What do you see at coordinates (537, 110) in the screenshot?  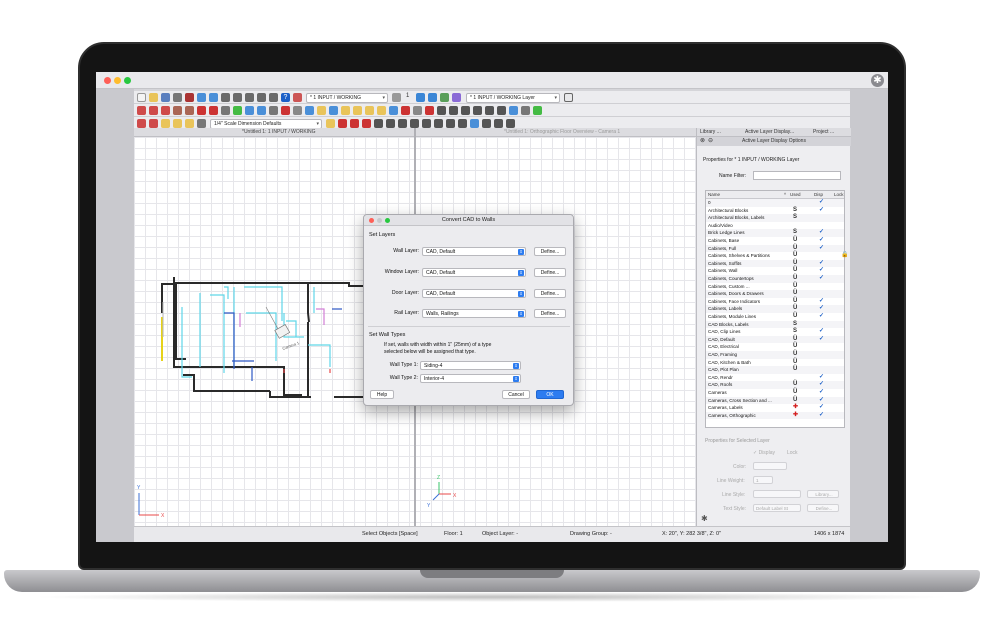 I see `grid-icon` at bounding box center [537, 110].